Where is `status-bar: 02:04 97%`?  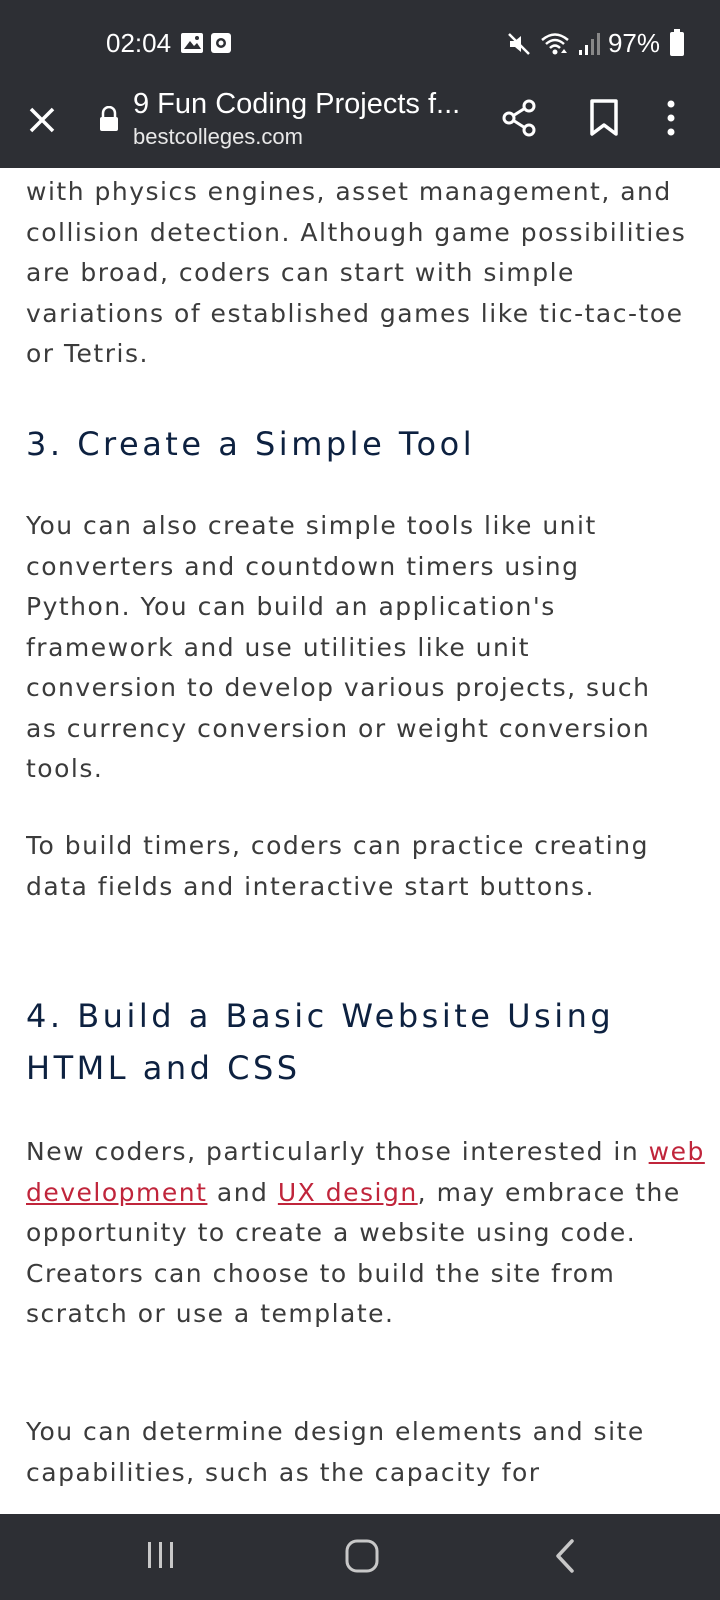
status-bar: 02:04 97% is located at coordinates (360, 43).